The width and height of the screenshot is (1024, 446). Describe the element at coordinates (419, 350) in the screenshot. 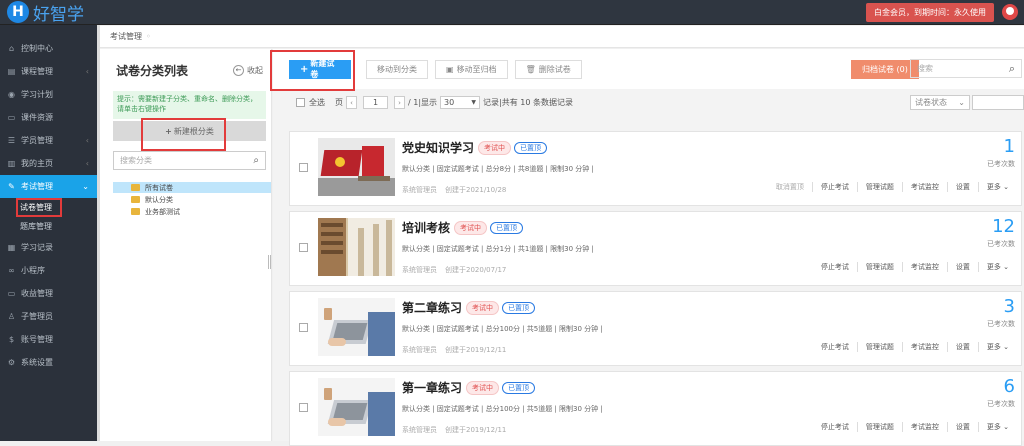

I see `exam-author: 系统管理员` at that location.